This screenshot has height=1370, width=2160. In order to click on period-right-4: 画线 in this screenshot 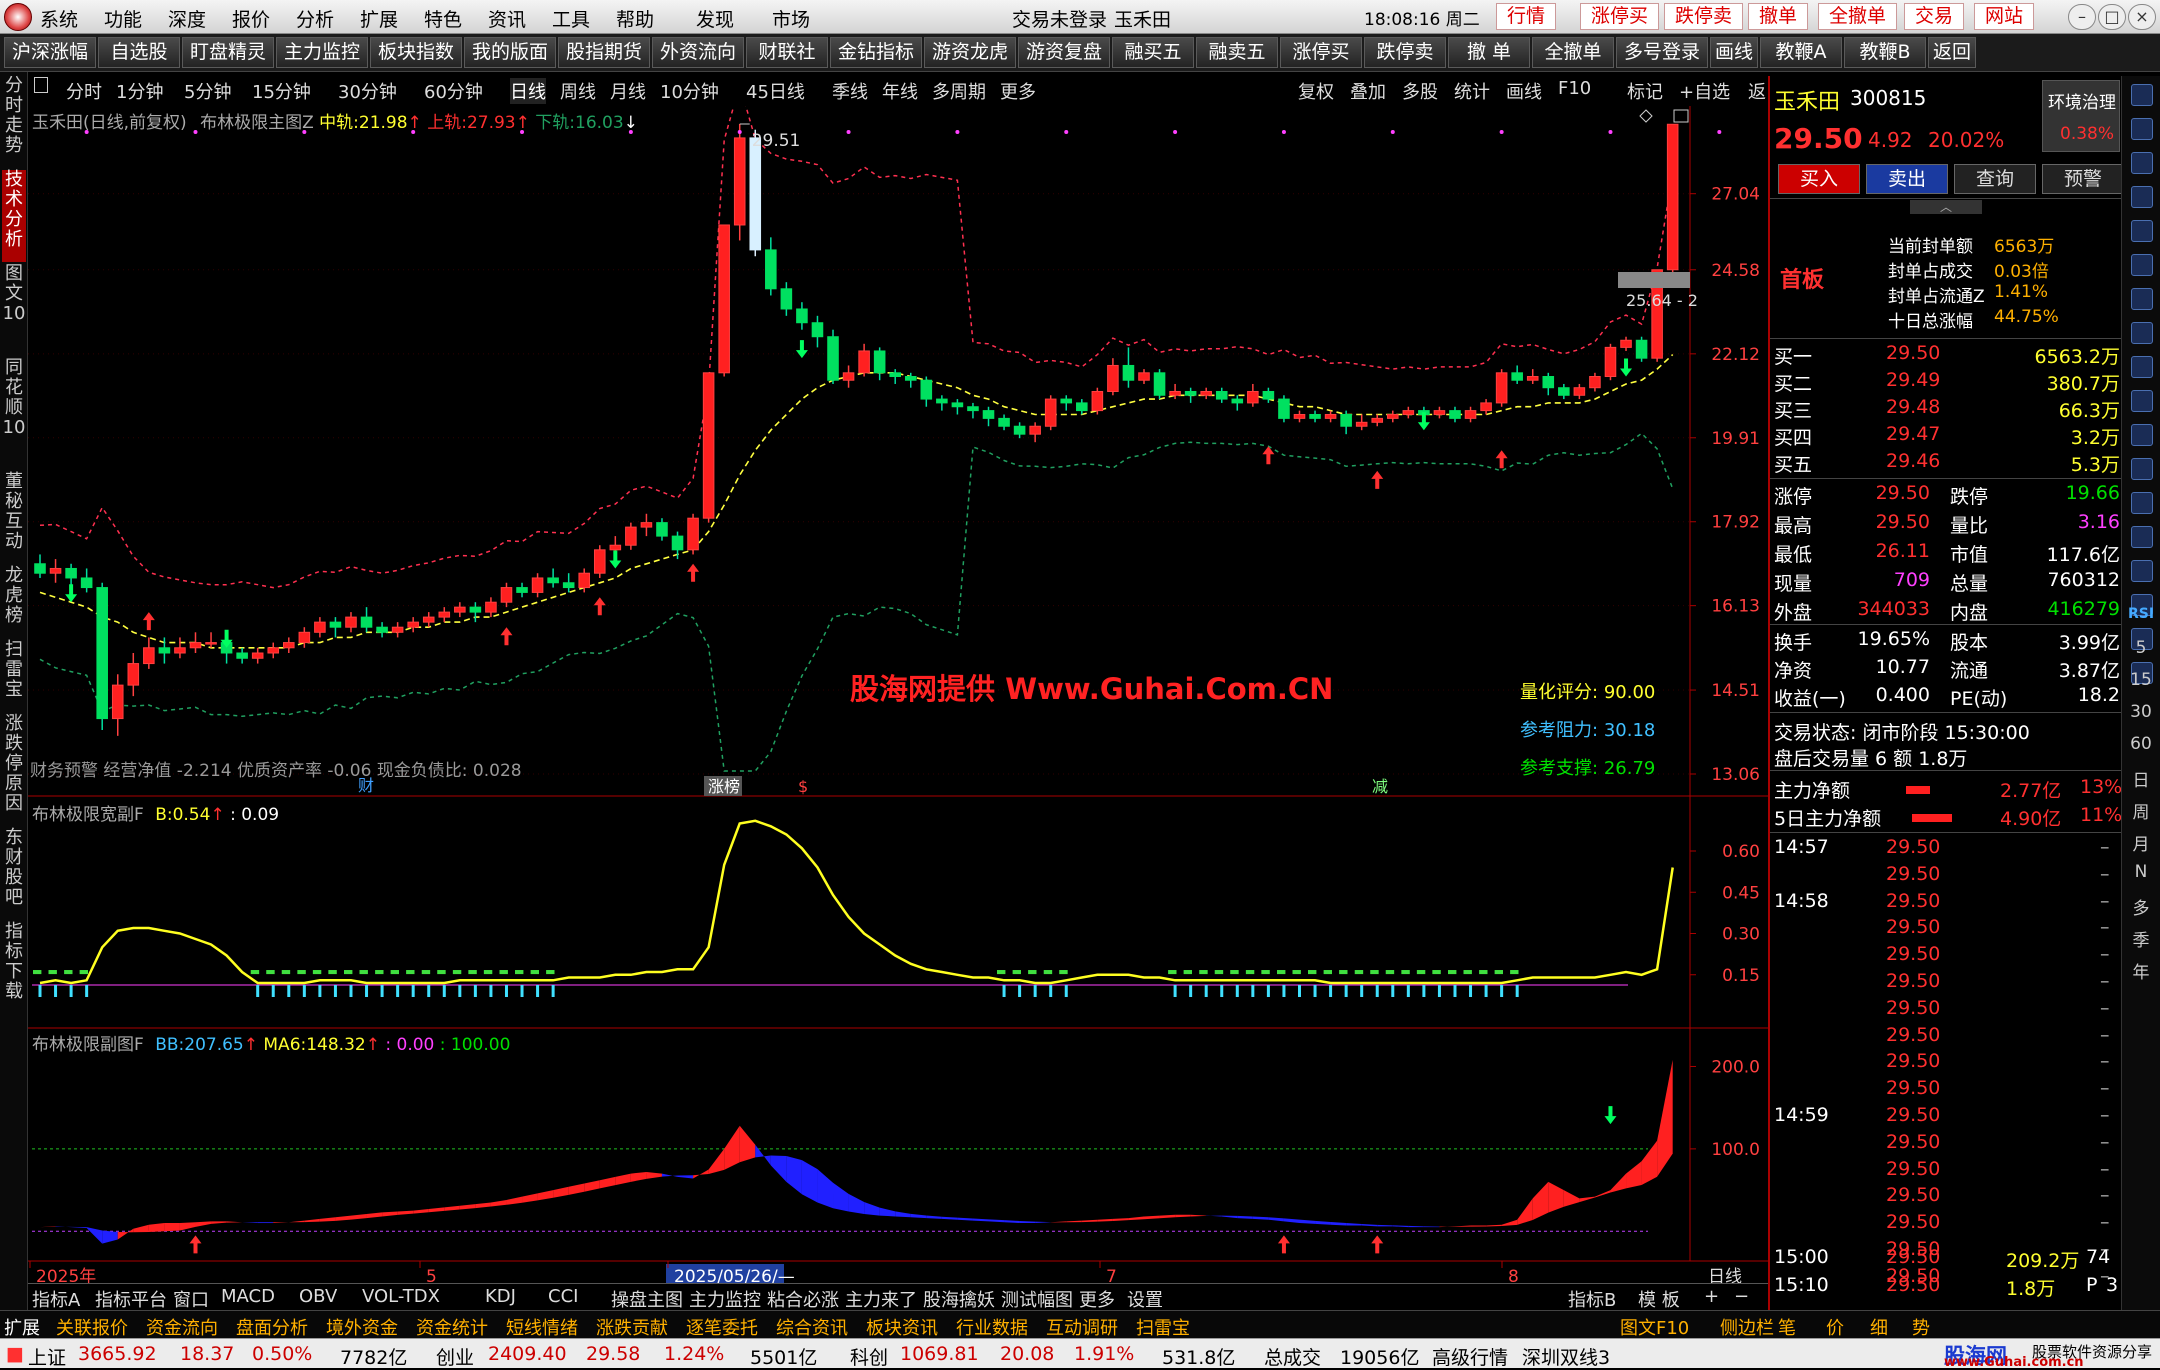, I will do `click(1524, 91)`.